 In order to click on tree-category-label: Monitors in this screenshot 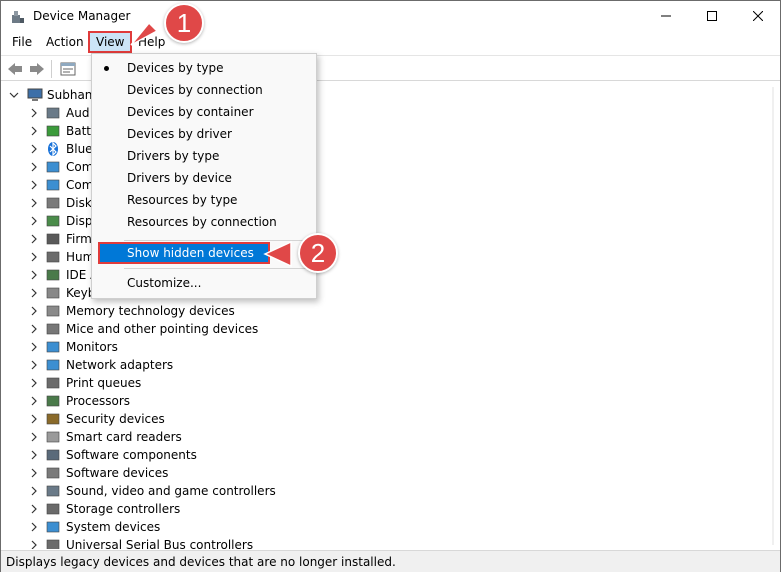, I will do `click(92, 347)`.